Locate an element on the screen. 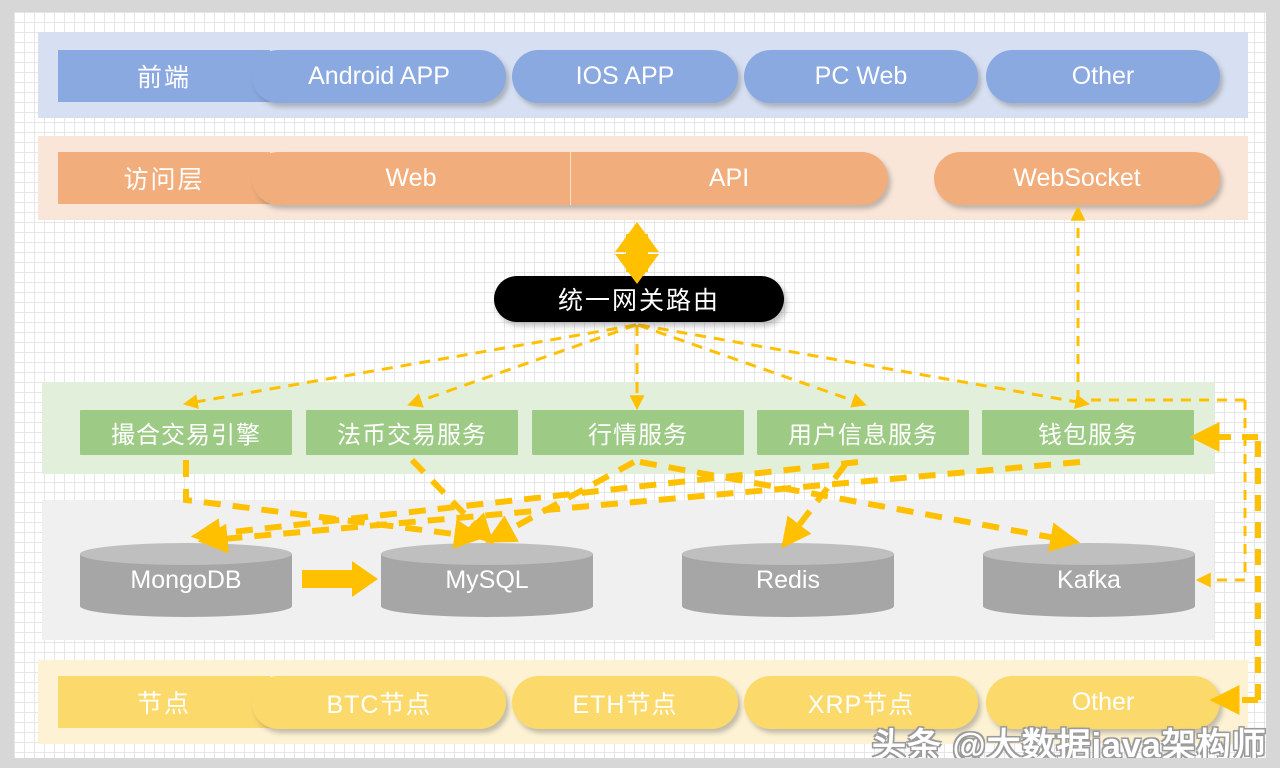 This screenshot has width=1280, height=768. service-box-matching-engine: 撮合交易引擎 is located at coordinates (186, 432).